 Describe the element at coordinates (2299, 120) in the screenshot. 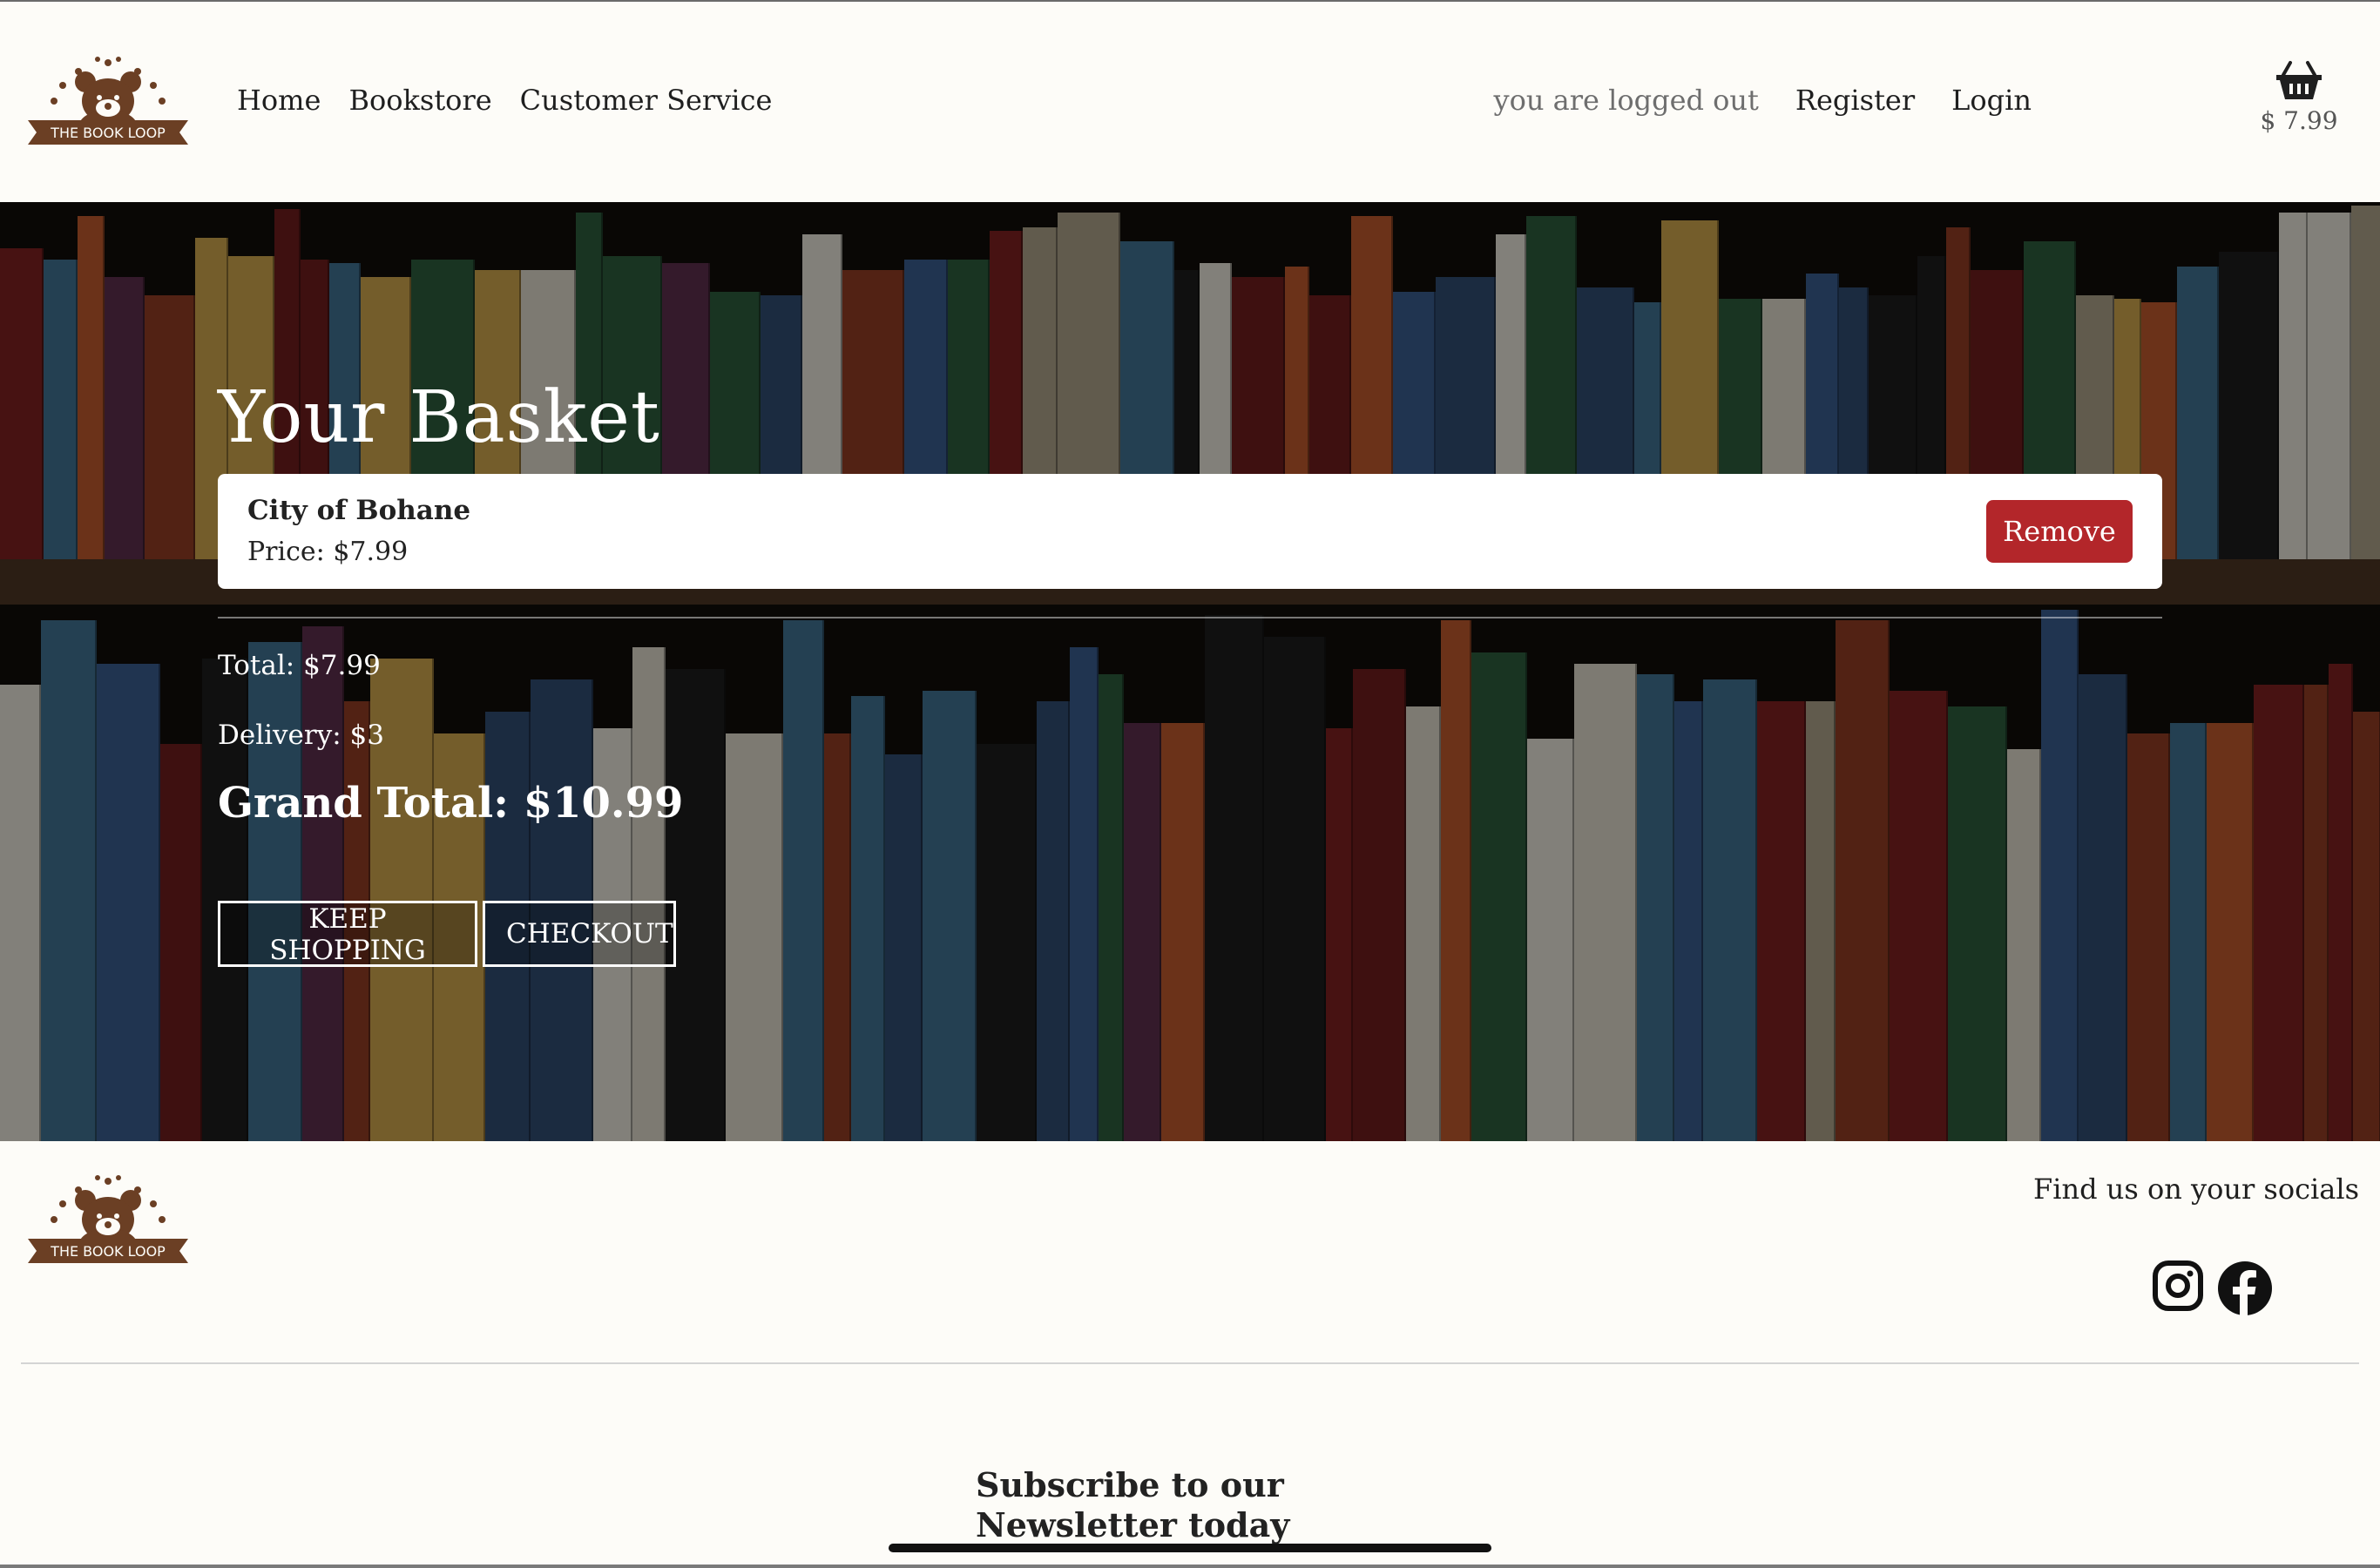

I see `cart-amount: $ 7.99` at that location.